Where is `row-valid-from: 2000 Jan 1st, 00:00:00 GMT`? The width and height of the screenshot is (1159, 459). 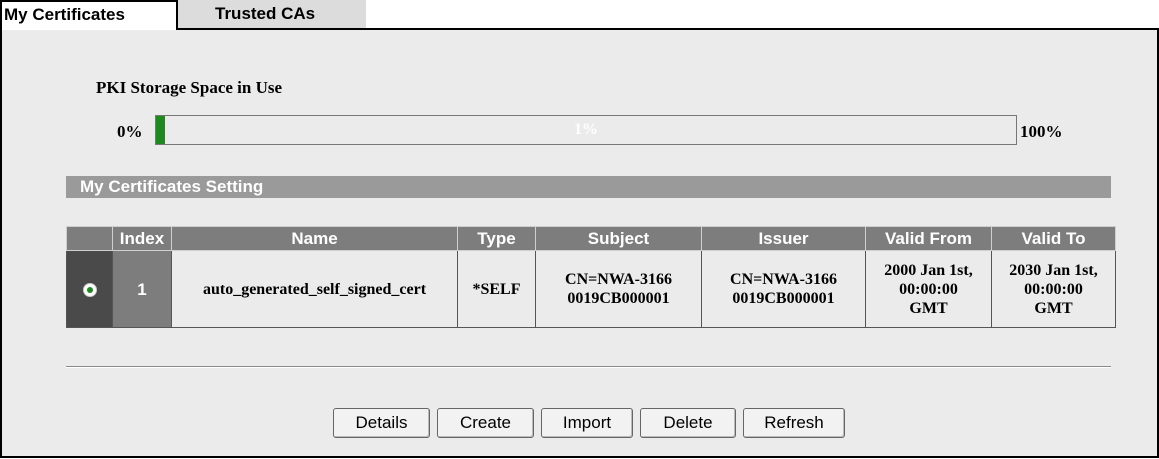
row-valid-from: 2000 Jan 1st, 00:00:00 GMT is located at coordinates (928, 289).